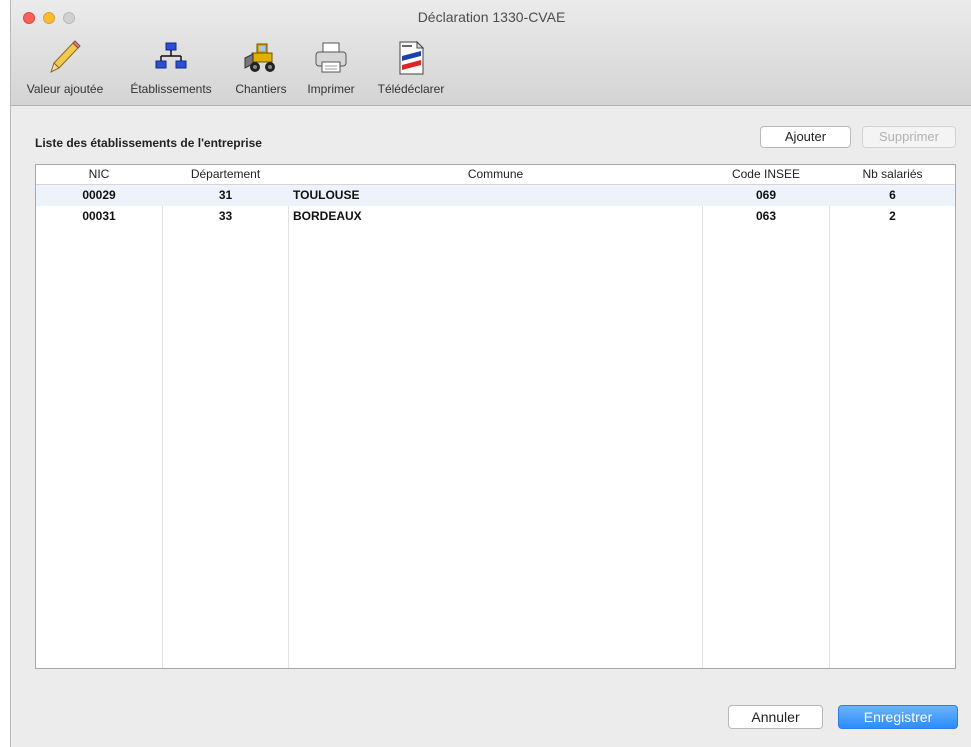 This screenshot has width=971, height=747. What do you see at coordinates (171, 89) in the screenshot?
I see `toolbar-etablissements-label: Établissements` at bounding box center [171, 89].